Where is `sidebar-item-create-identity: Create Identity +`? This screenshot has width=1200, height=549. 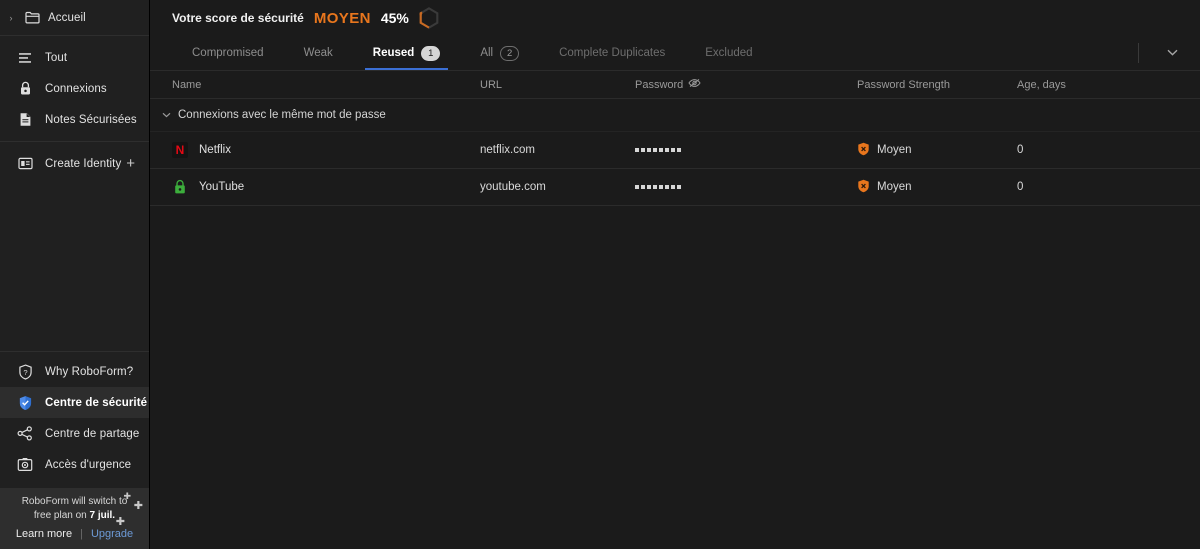
sidebar-item-create-identity: Create Identity + is located at coordinates (74, 163).